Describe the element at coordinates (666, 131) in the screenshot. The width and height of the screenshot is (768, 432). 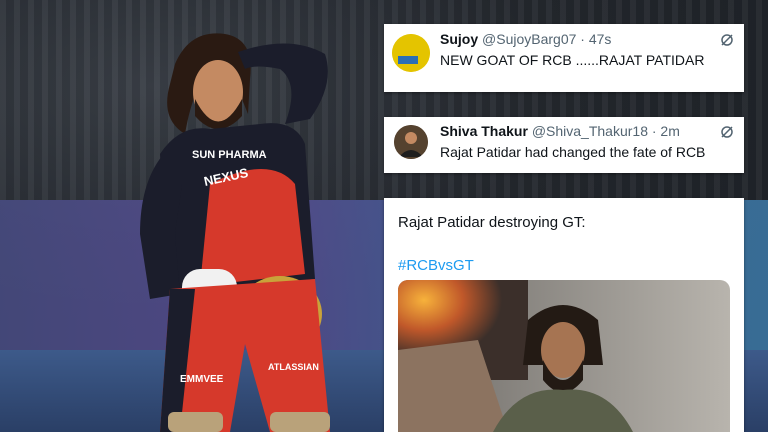
I see `timestamp: · 2m` at that location.